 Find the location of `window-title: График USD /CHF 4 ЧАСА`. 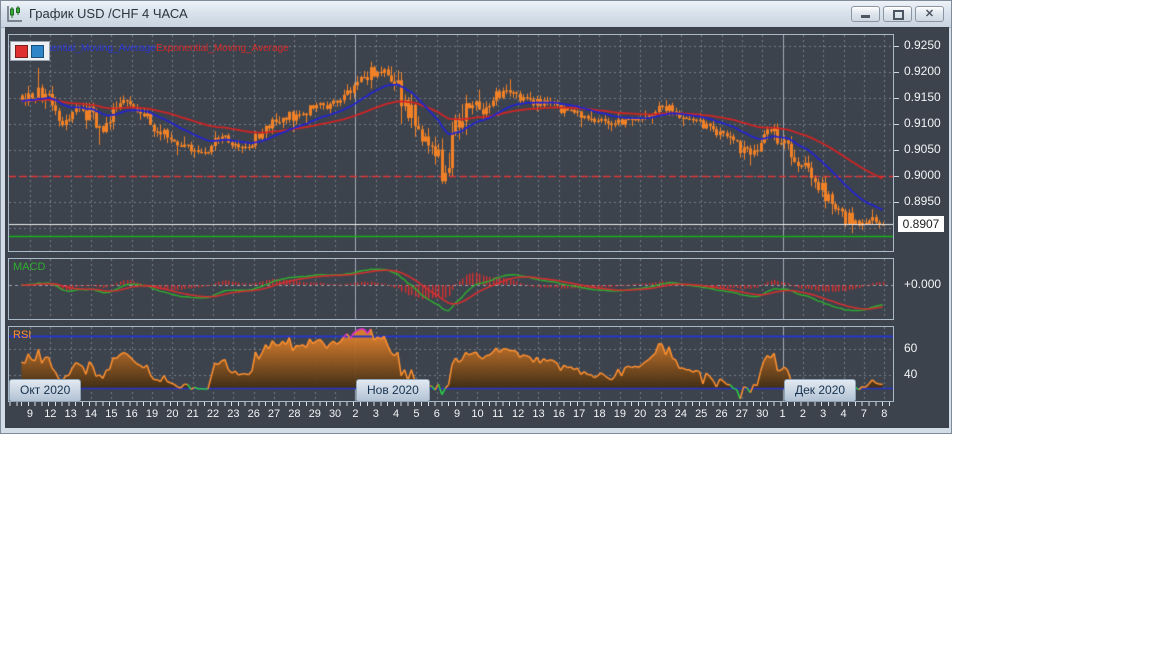

window-title: График USD /CHF 4 ЧАСА is located at coordinates (108, 13).